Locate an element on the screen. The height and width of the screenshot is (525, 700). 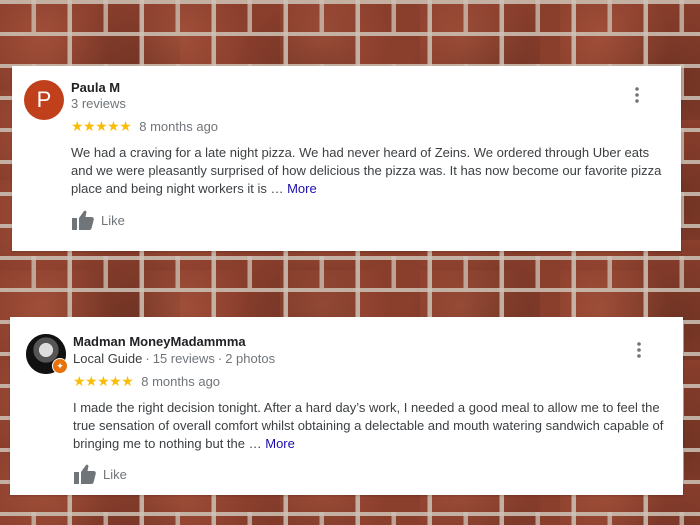
reviewer-meta: Local Guide · 15 reviews · 2 photos is located at coordinates (174, 358).